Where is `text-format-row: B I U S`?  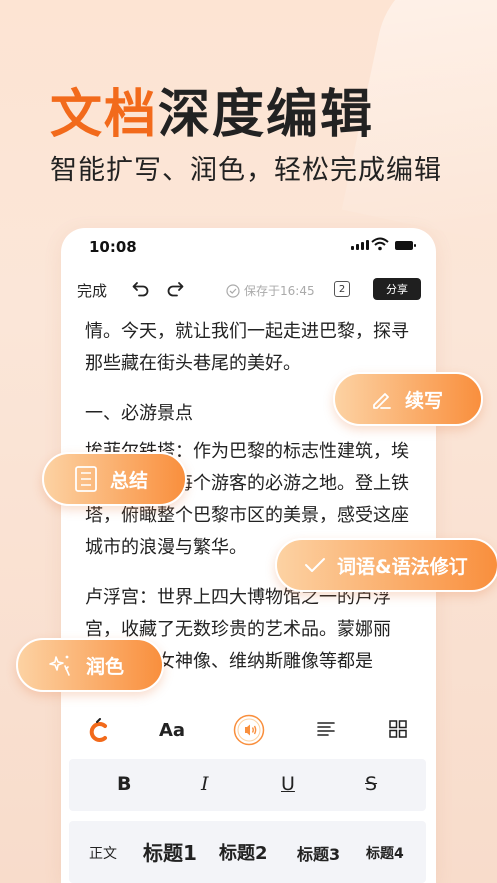
text-format-row: B I U S is located at coordinates (247, 785).